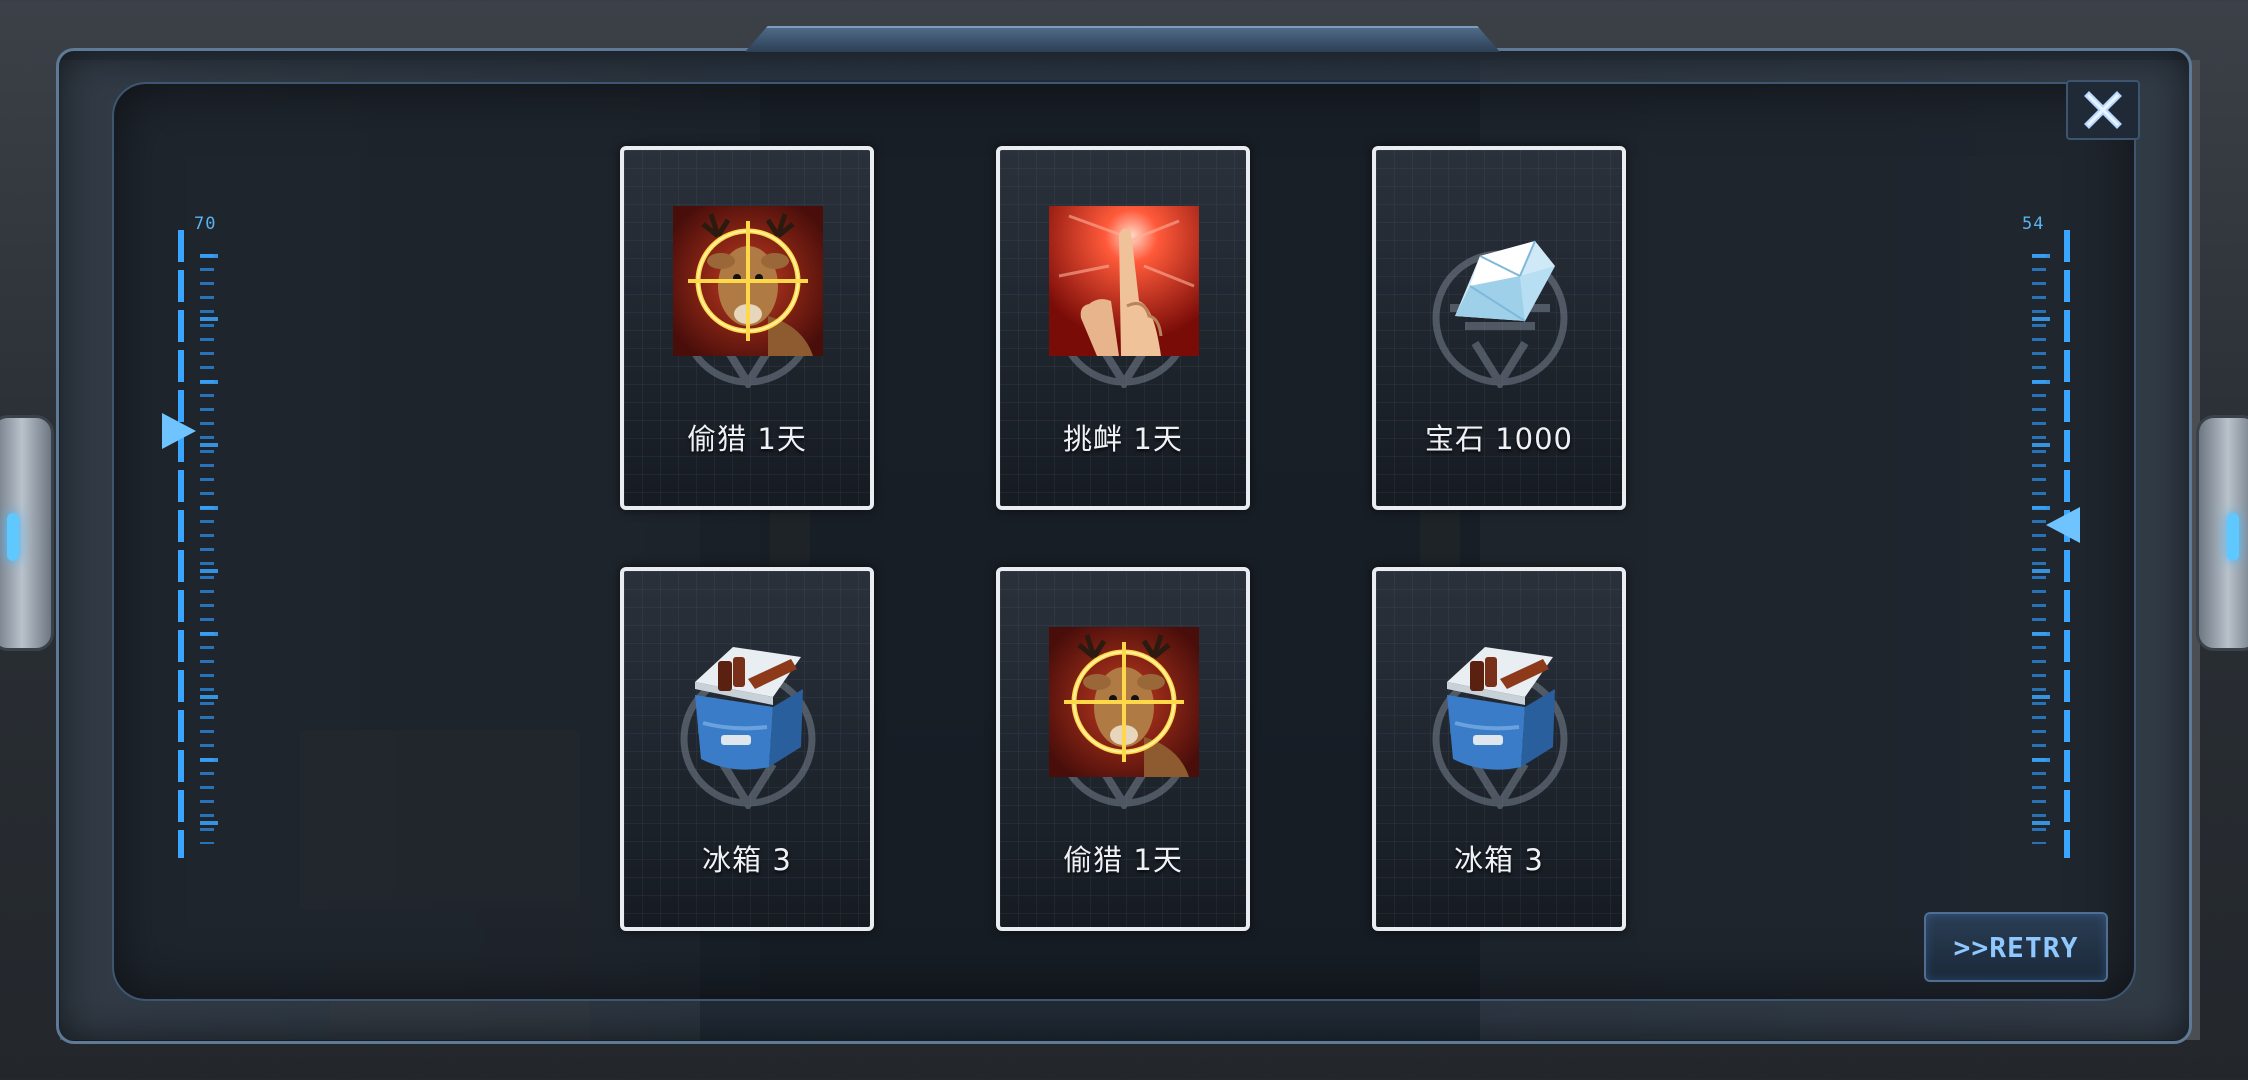 Image resolution: width=2248 pixels, height=1080 pixels. I want to click on reward-card: 挑衅 1天, so click(1123, 328).